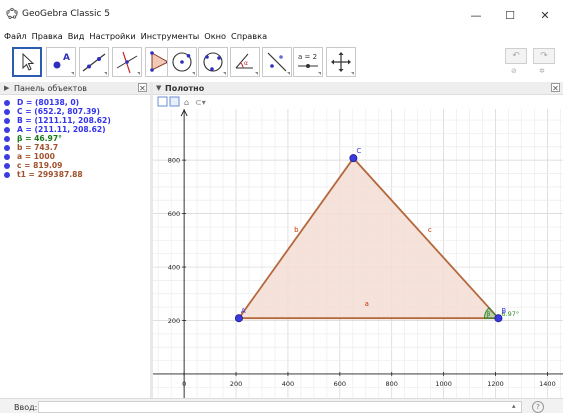 This screenshot has height=413, width=563. Describe the element at coordinates (358, 102) in the screenshot. I see `graphics-style-bar: ⌂ ⊂▾` at that location.